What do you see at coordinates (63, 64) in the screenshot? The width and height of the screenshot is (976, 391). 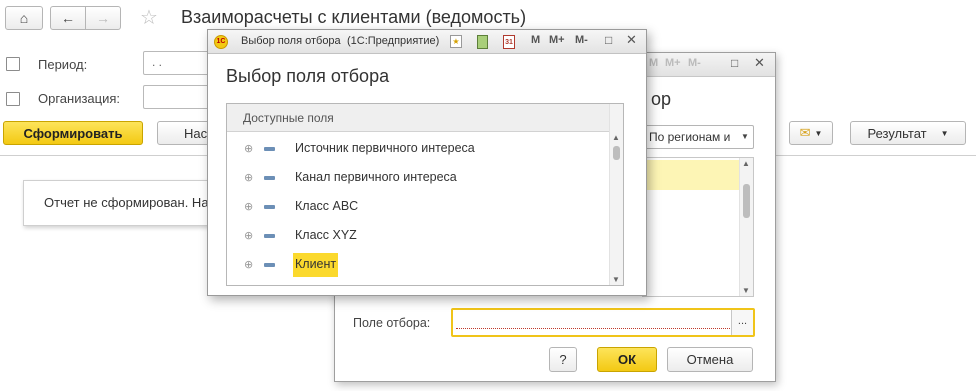 I see `period-label: Период:` at bounding box center [63, 64].